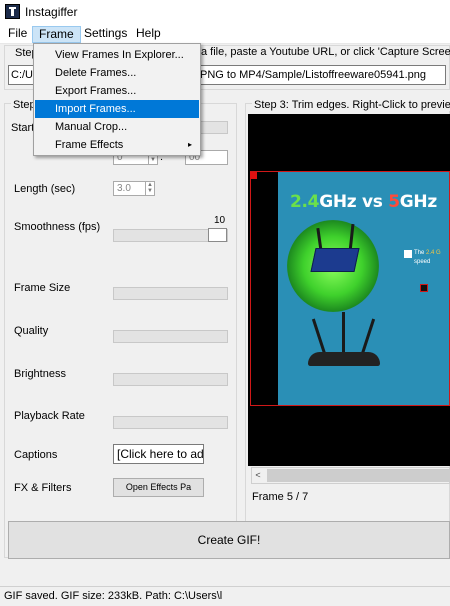 Image resolution: width=450 pixels, height=606 pixels. I want to click on source-path-head: C:/U, so click(22, 75).